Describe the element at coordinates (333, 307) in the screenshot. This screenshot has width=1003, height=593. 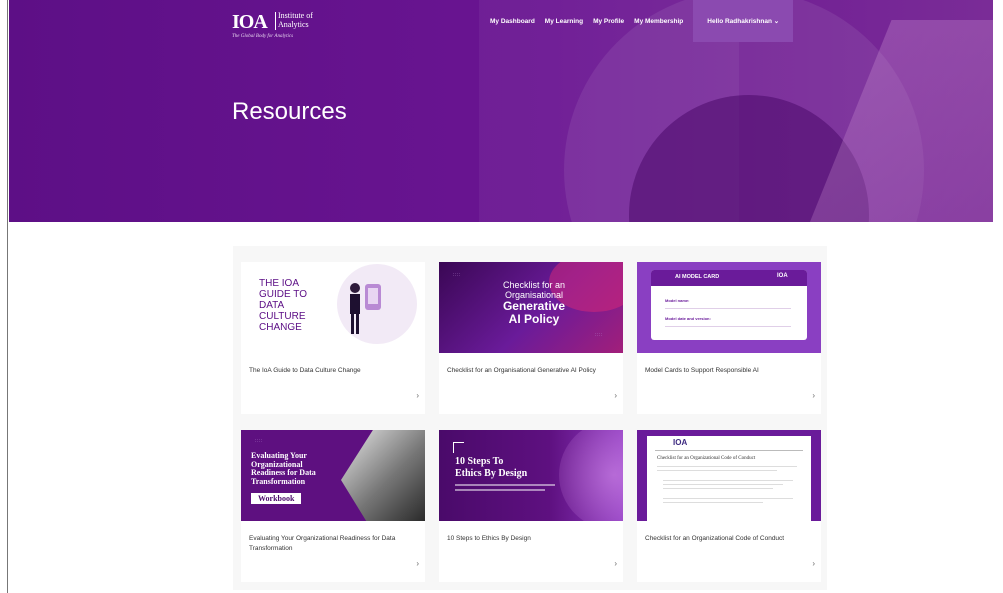
I see `card-thumbnail: THE IOA GUIDE TO DATA CULTURE CHANGE` at that location.